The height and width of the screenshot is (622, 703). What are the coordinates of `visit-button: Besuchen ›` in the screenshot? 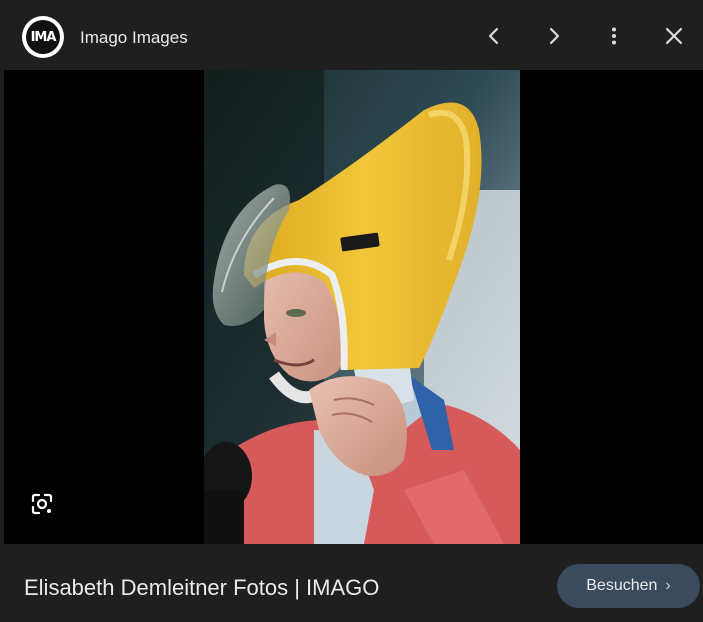 It's located at (628, 586).